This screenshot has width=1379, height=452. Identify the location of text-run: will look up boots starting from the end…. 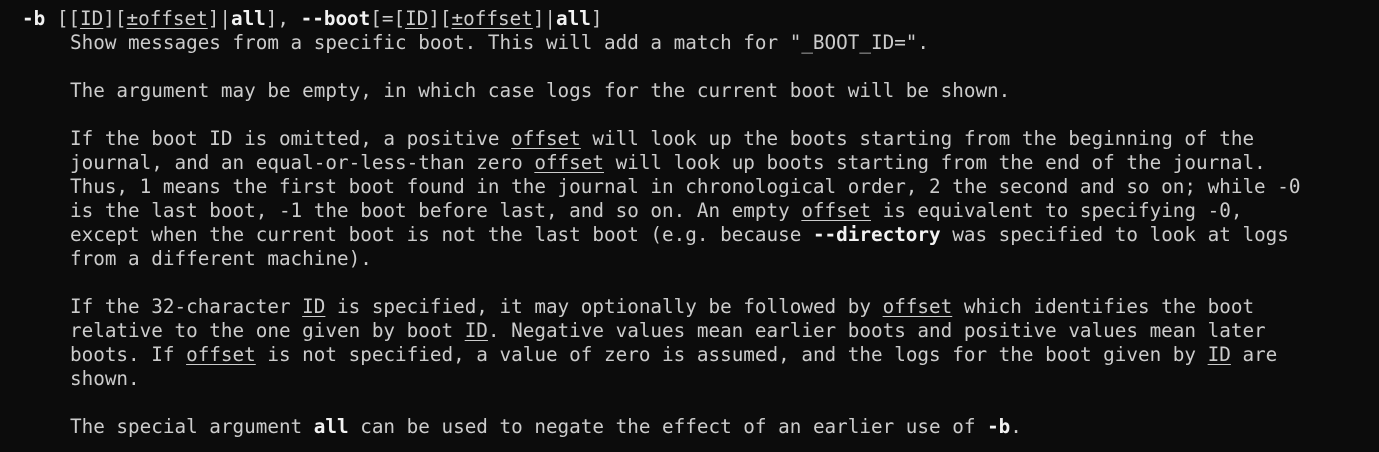
(935, 162).